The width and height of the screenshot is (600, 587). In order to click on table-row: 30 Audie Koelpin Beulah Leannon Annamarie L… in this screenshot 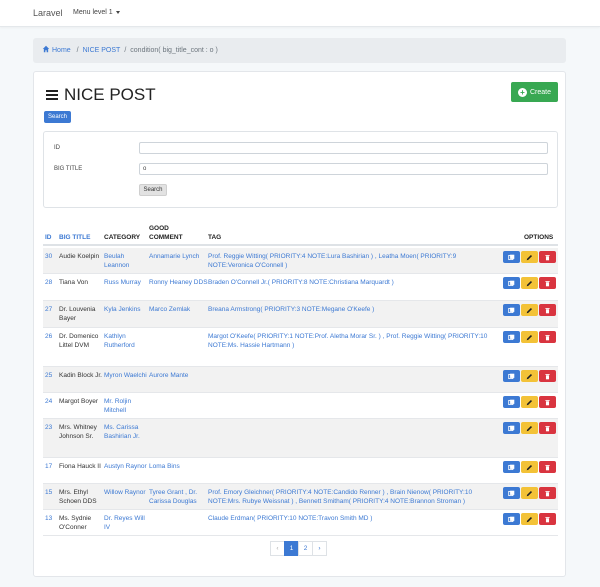, I will do `click(300, 261)`.